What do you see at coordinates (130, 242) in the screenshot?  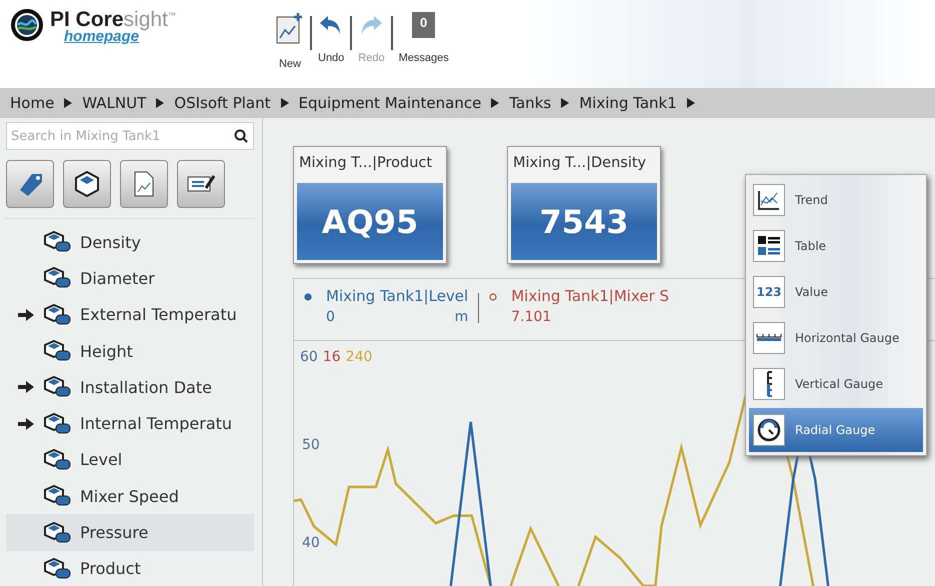 I see `attribute-item: Density` at bounding box center [130, 242].